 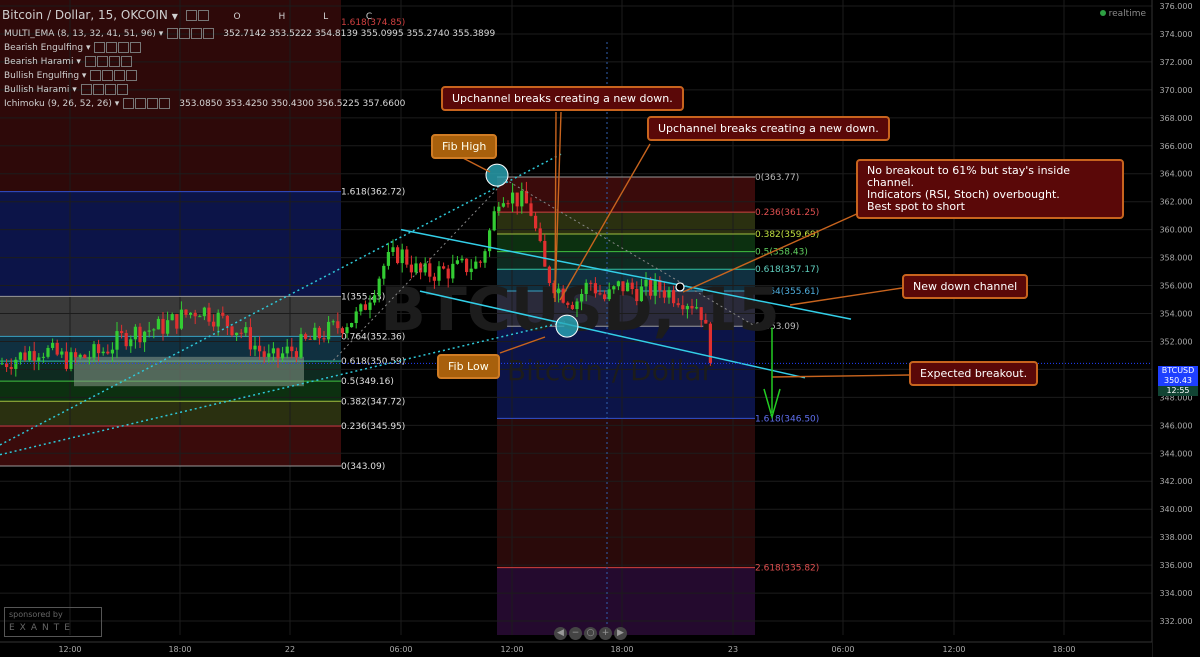 I want to click on reset-icon: ○, so click(x=590, y=633).